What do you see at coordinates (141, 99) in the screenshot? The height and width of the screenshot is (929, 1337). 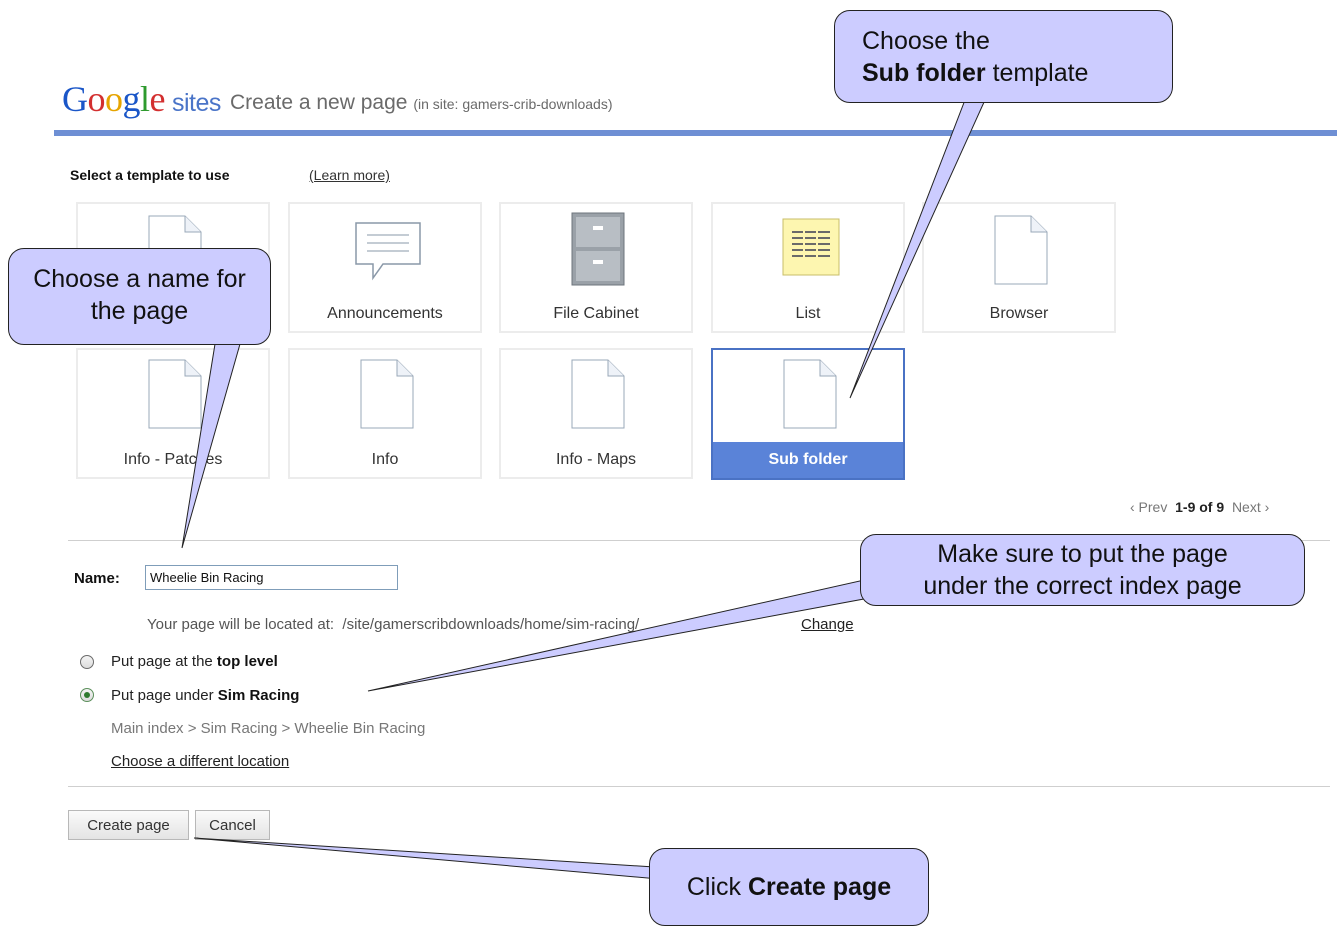 I see `google-sites-logo: Google sites` at bounding box center [141, 99].